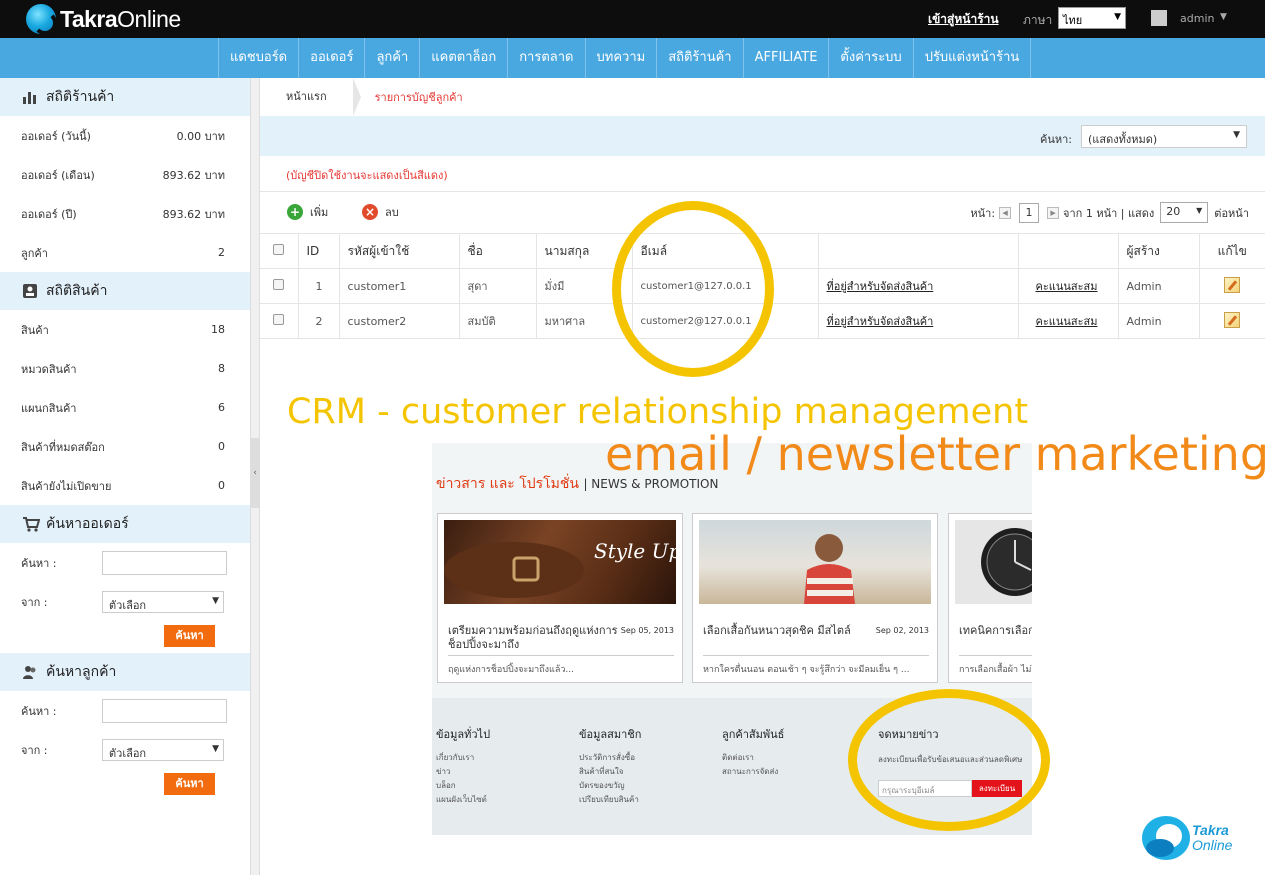 Image resolution: width=1265 pixels, height=875 pixels. Describe the element at coordinates (189, 784) in the screenshot. I see `customer-search-button: ค้นหา` at that location.